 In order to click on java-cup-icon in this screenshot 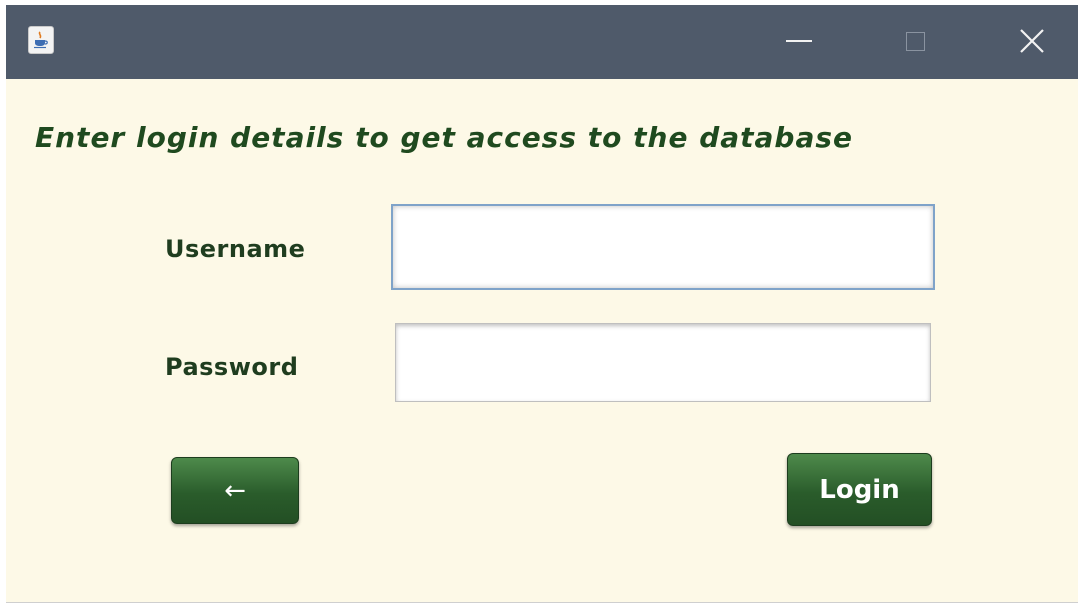, I will do `click(41, 40)`.